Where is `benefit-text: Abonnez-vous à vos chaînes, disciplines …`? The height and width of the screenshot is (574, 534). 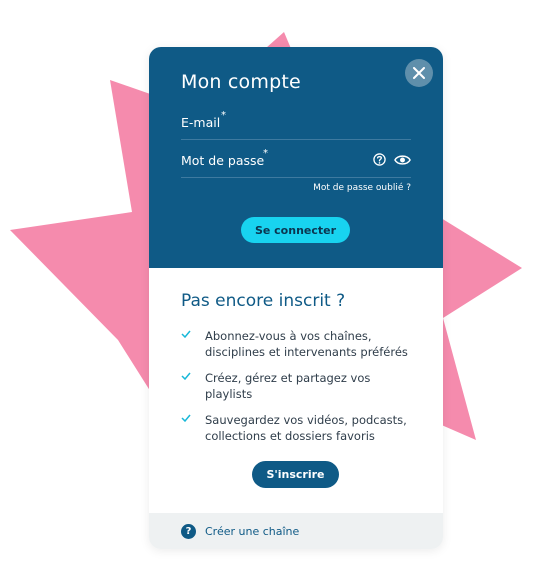
benefit-text: Abonnez-vous à vos chaînes, disciplines … is located at coordinates (306, 344).